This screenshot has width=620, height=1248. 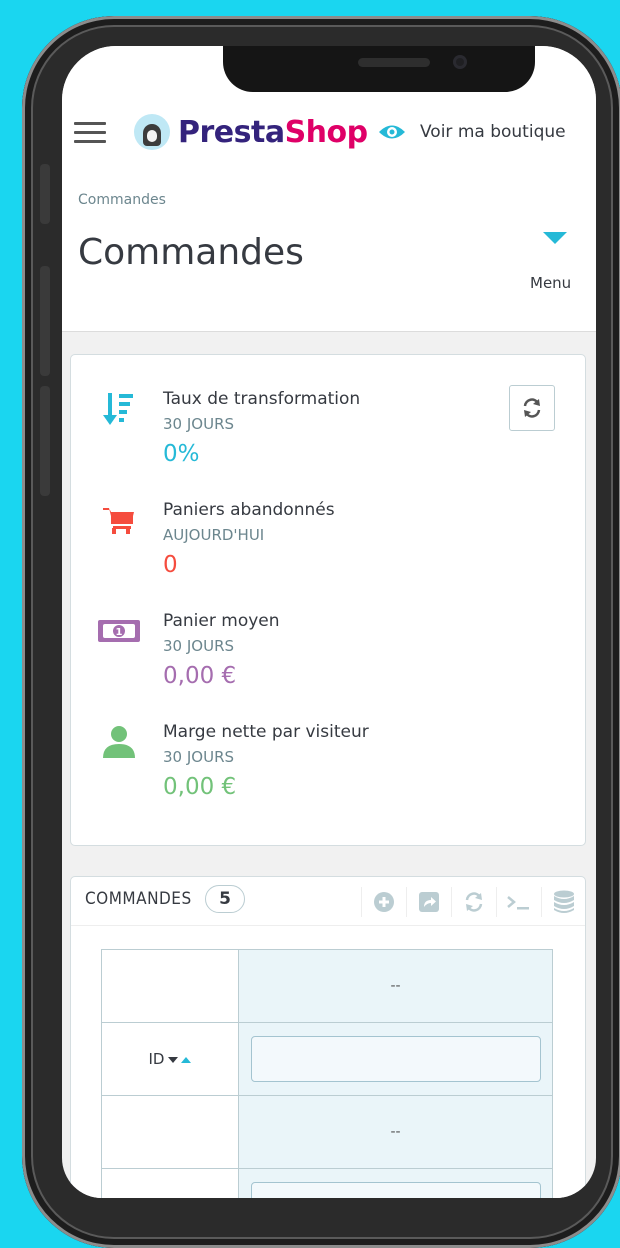 What do you see at coordinates (555, 238) in the screenshot?
I see `caret-down-icon` at bounding box center [555, 238].